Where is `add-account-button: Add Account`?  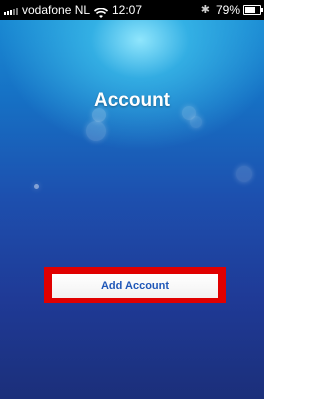 add-account-button: Add Account is located at coordinates (135, 286).